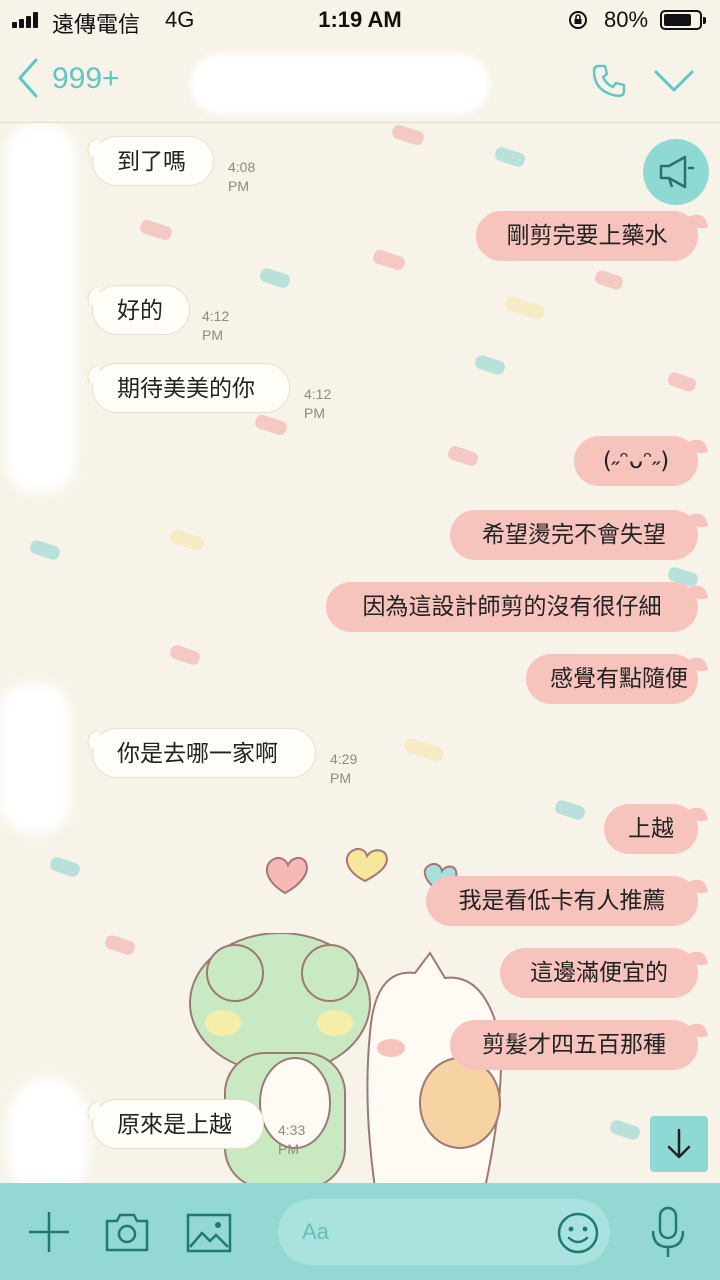  What do you see at coordinates (209, 1233) in the screenshot?
I see `image-icon` at bounding box center [209, 1233].